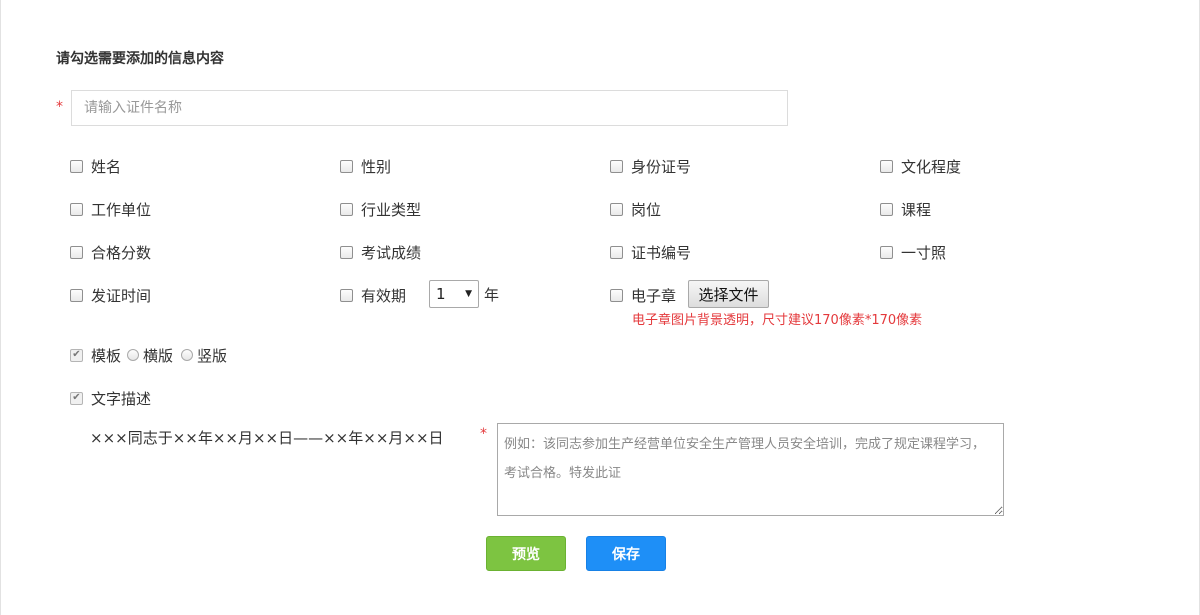 The height and width of the screenshot is (615, 1200). I want to click on date-range-sample: ×××同志于××年××月××日——××年××月××日, so click(267, 438).